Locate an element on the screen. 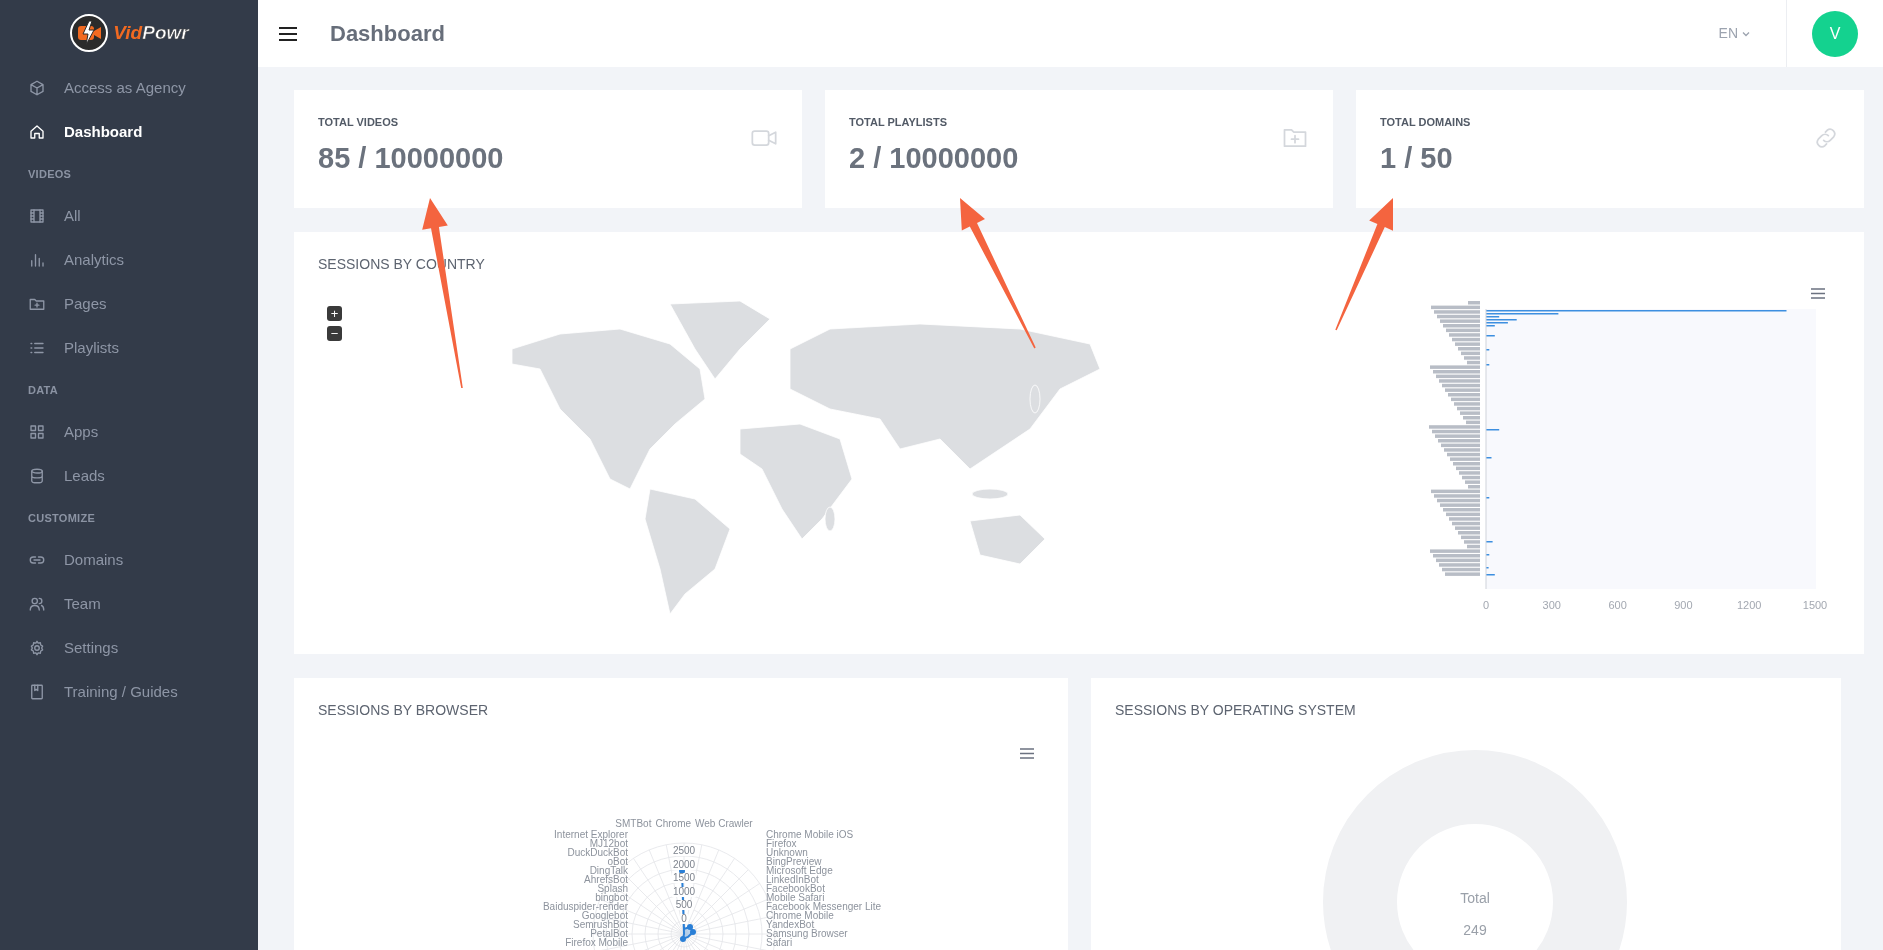  menu-icon is located at coordinates (288, 33).